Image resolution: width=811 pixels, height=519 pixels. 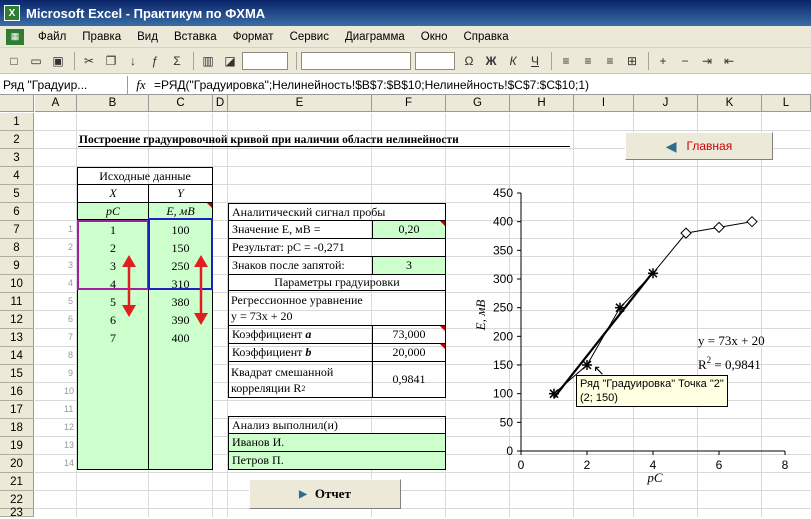 What do you see at coordinates (17, 176) in the screenshot?
I see `row-header: 4` at bounding box center [17, 176].